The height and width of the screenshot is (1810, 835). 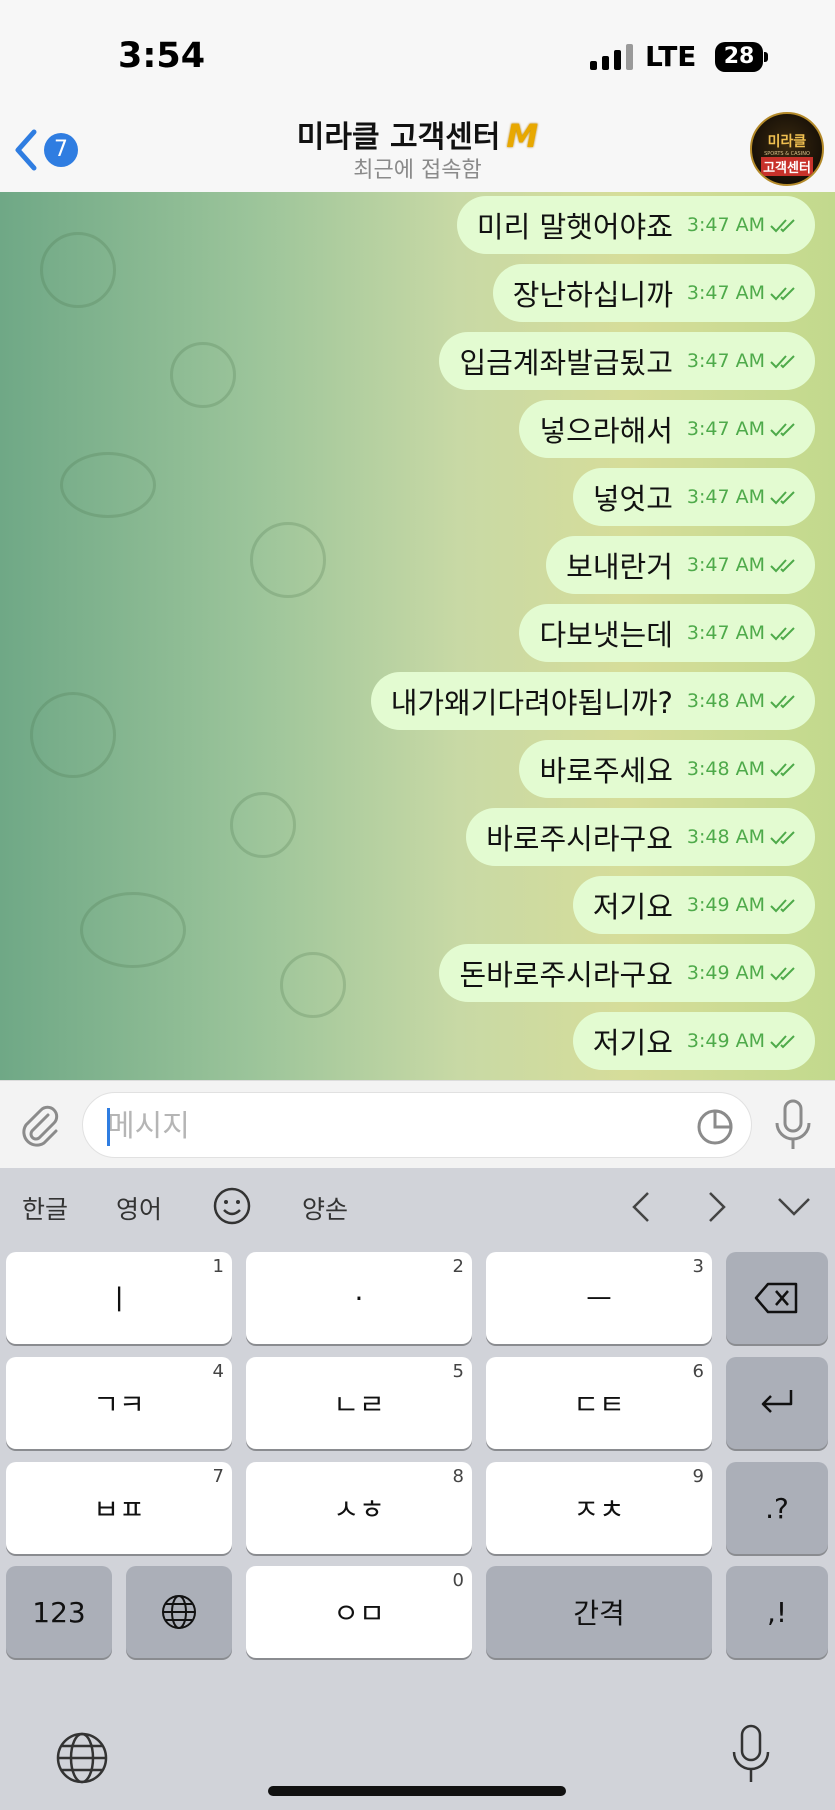 I want to click on return-icon, so click(x=777, y=1401).